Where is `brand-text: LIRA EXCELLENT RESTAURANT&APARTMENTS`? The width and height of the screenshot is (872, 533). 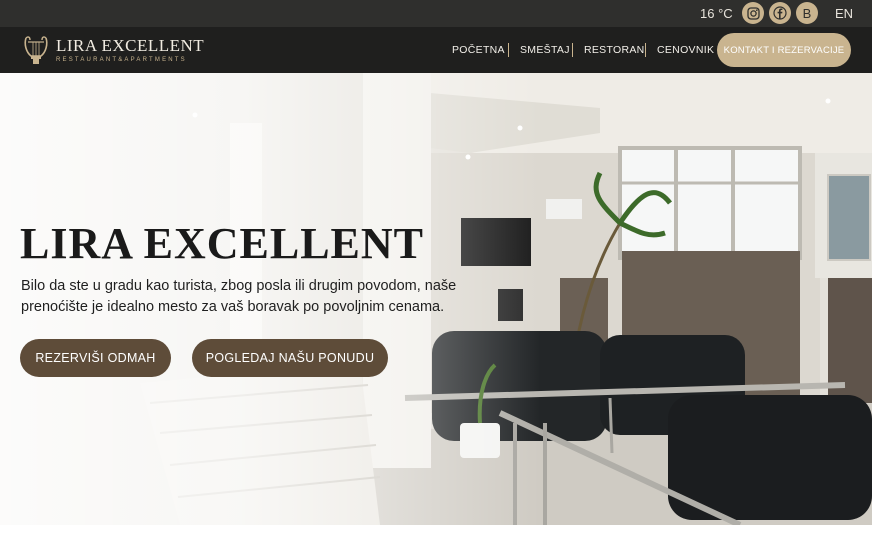 brand-text: LIRA EXCELLENT RESTAURANT&APARTMENTS is located at coordinates (130, 50).